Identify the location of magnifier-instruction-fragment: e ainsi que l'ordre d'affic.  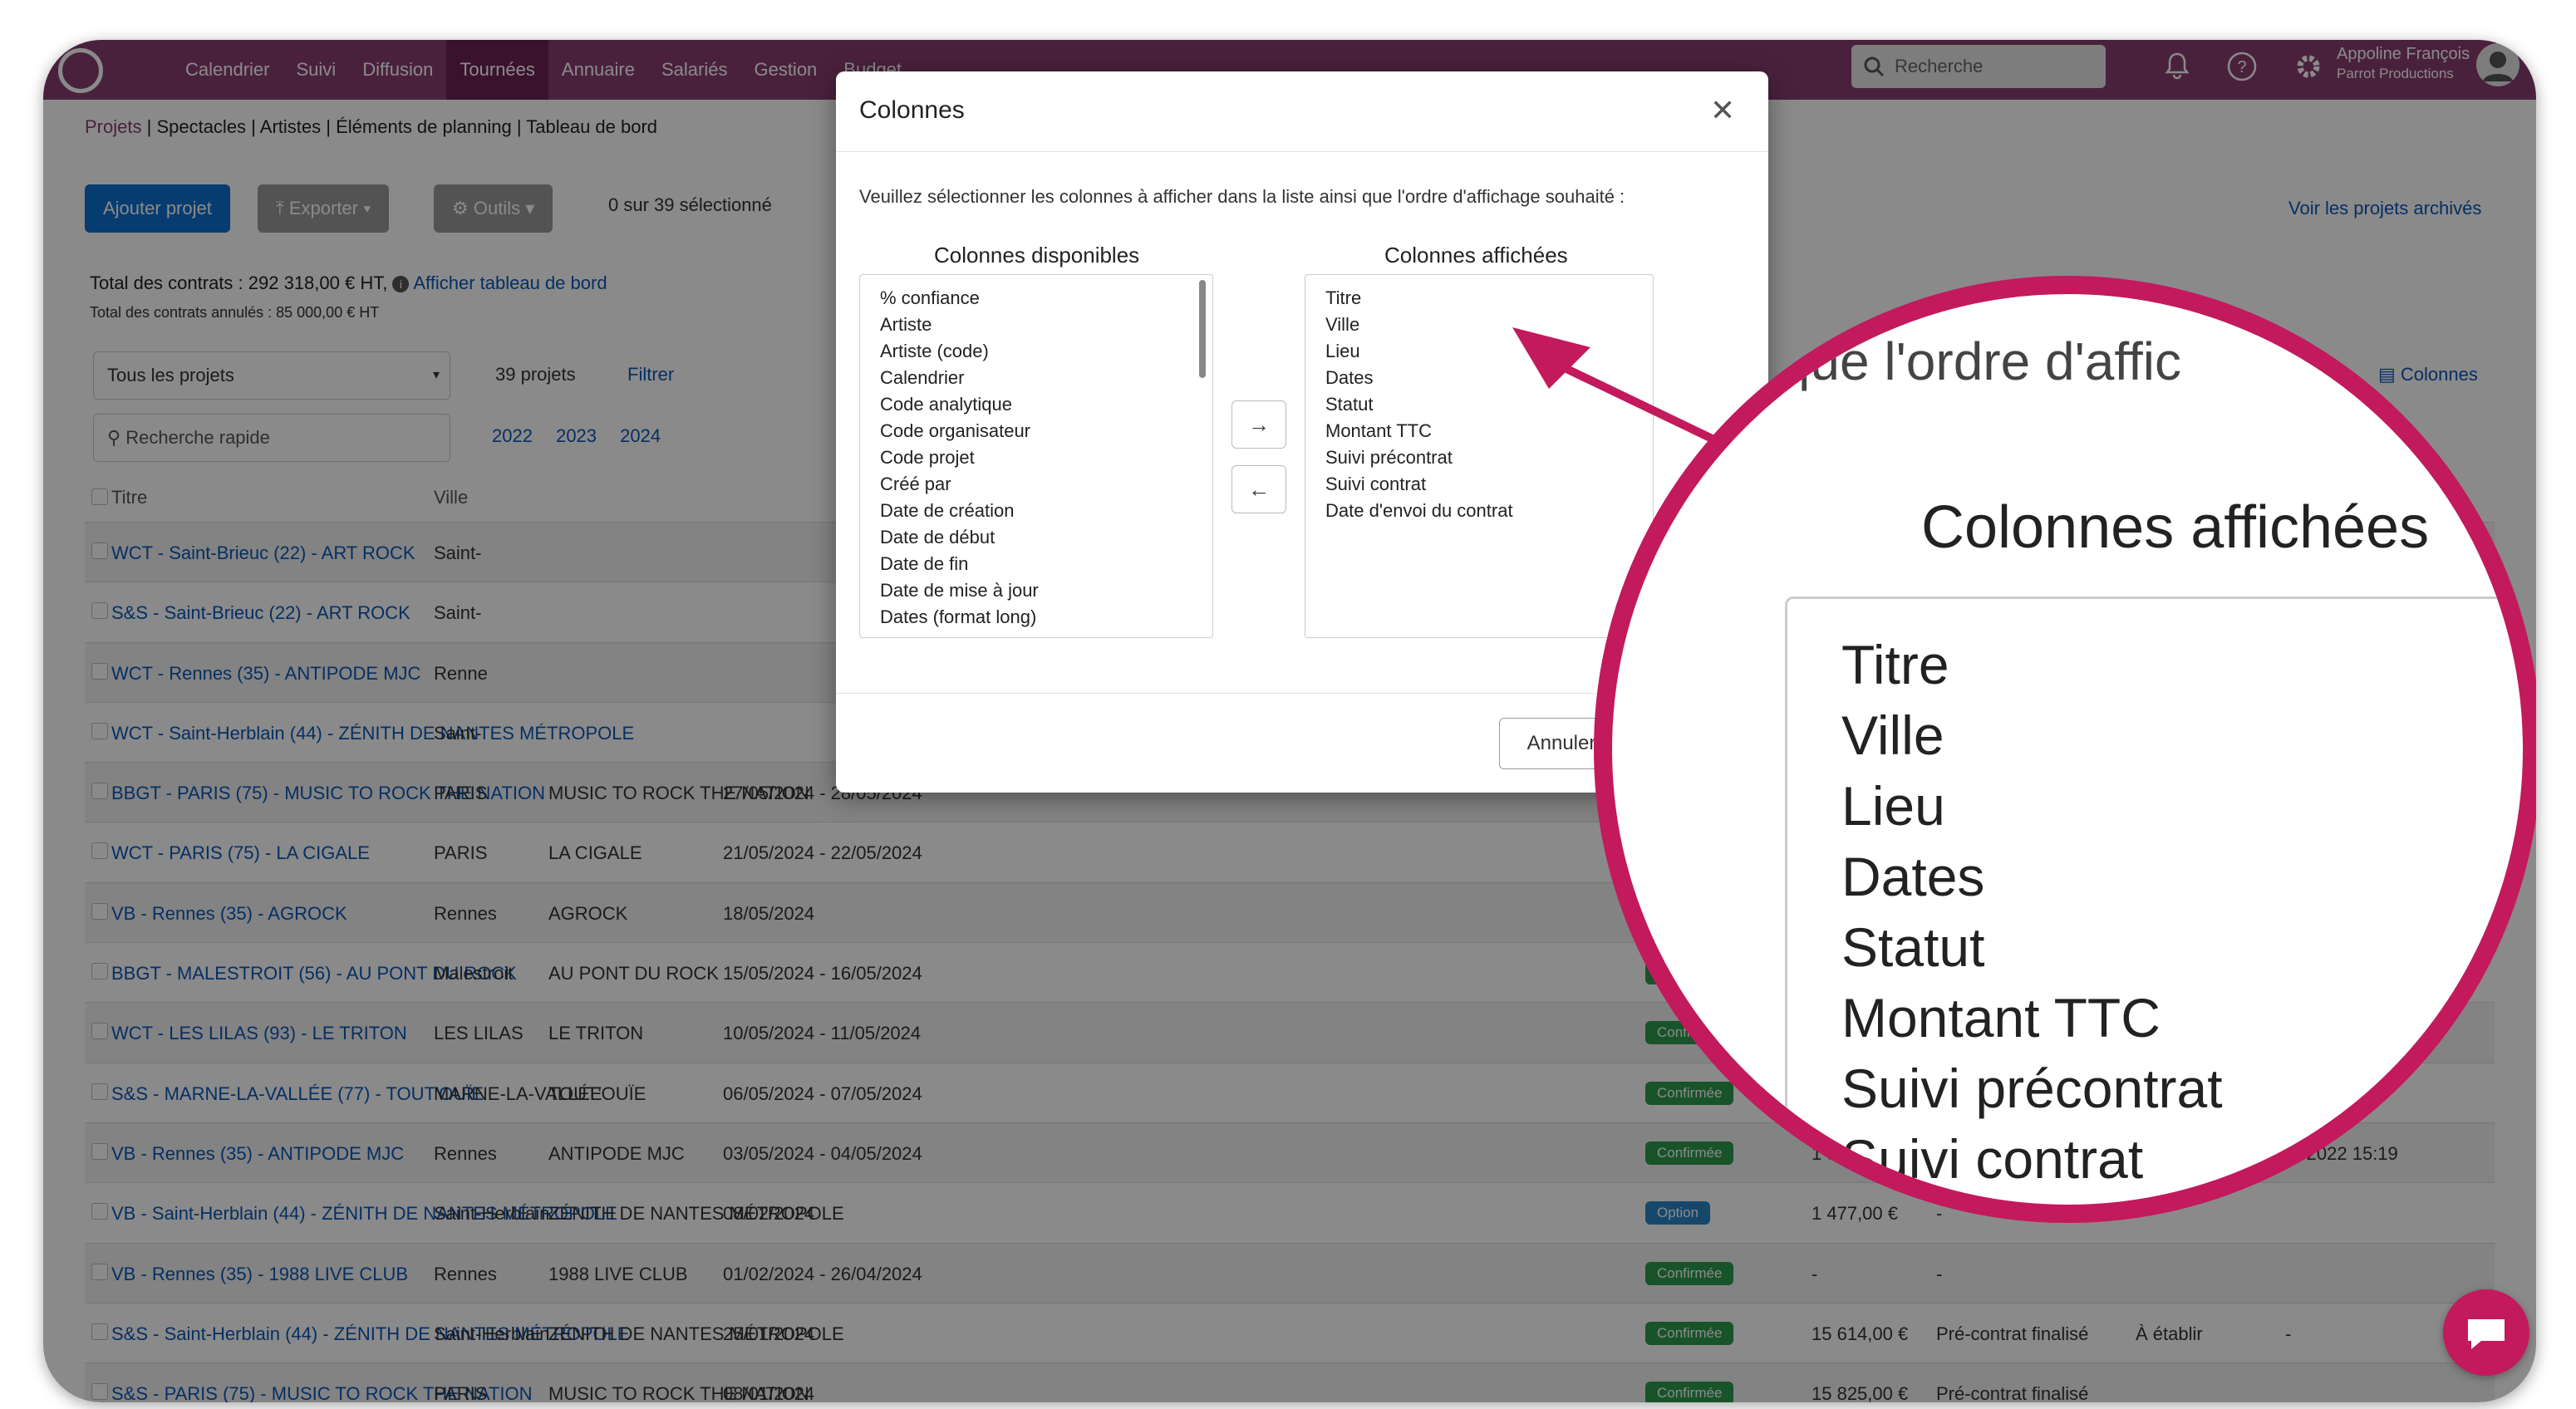
(1897, 361).